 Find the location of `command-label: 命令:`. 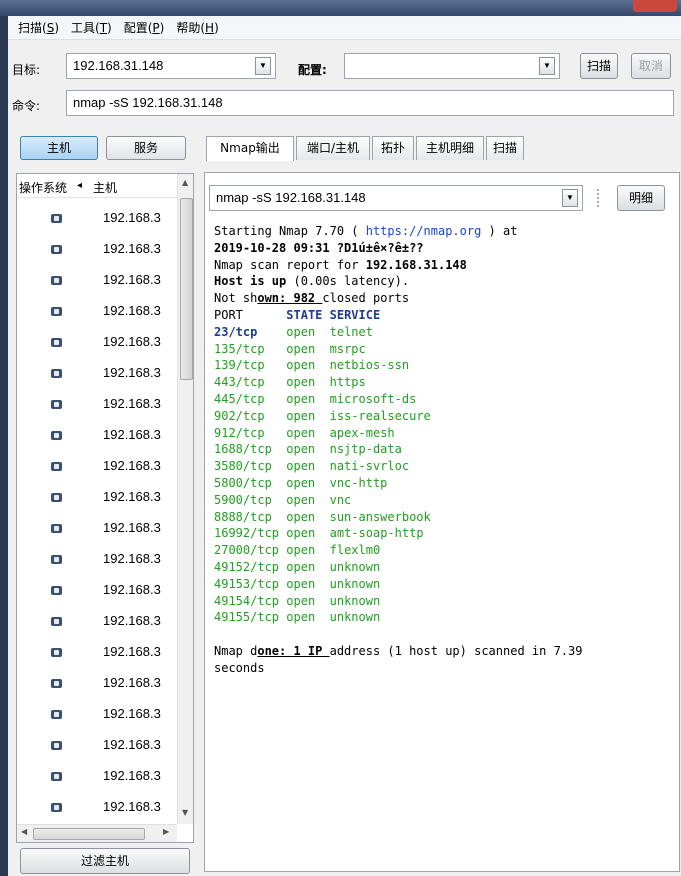

command-label: 命令: is located at coordinates (26, 106).